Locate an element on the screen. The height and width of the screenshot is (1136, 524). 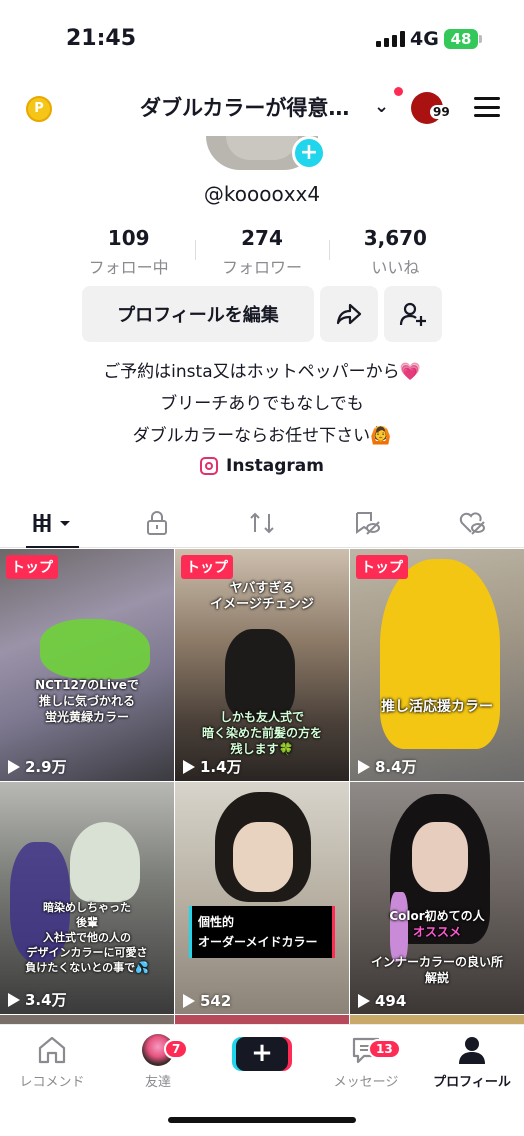
video-thumbnail: 個性的 オーダーメイドカラー 542 is located at coordinates (262, 898).